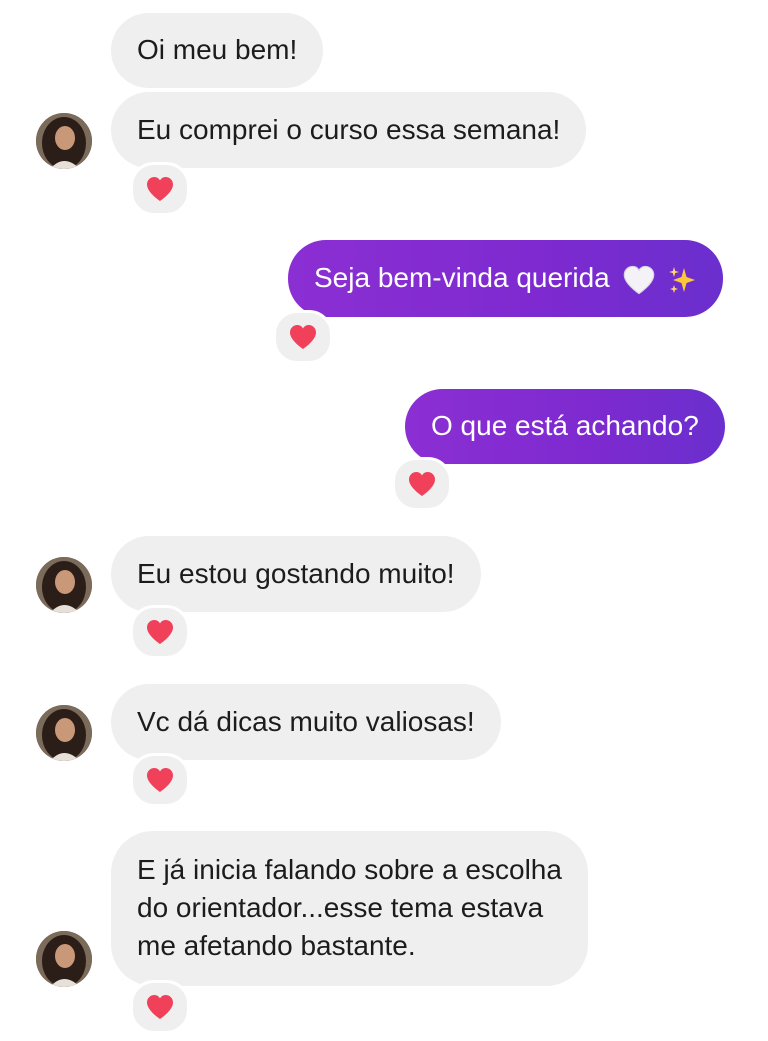 Image resolution: width=768 pixels, height=1041 pixels. Describe the element at coordinates (340, 907) in the screenshot. I see `message-text-line: do orientador...esse tema estava` at that location.